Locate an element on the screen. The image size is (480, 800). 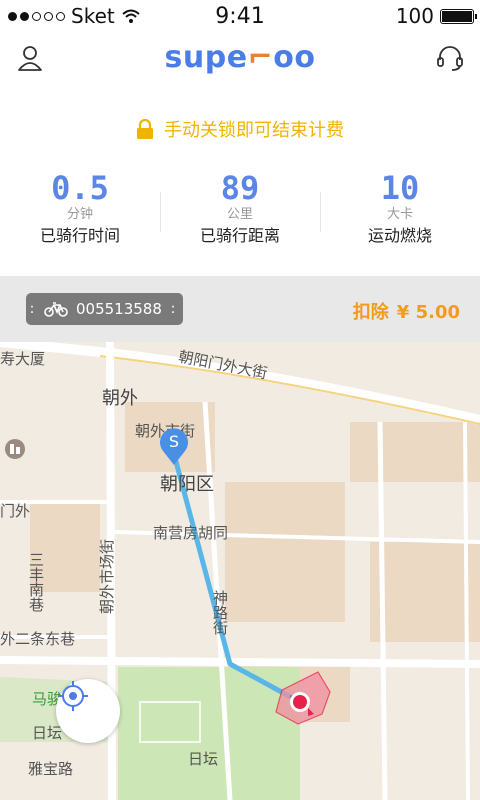
map-label-road3: 雅宝路 is located at coordinates (51, 769).